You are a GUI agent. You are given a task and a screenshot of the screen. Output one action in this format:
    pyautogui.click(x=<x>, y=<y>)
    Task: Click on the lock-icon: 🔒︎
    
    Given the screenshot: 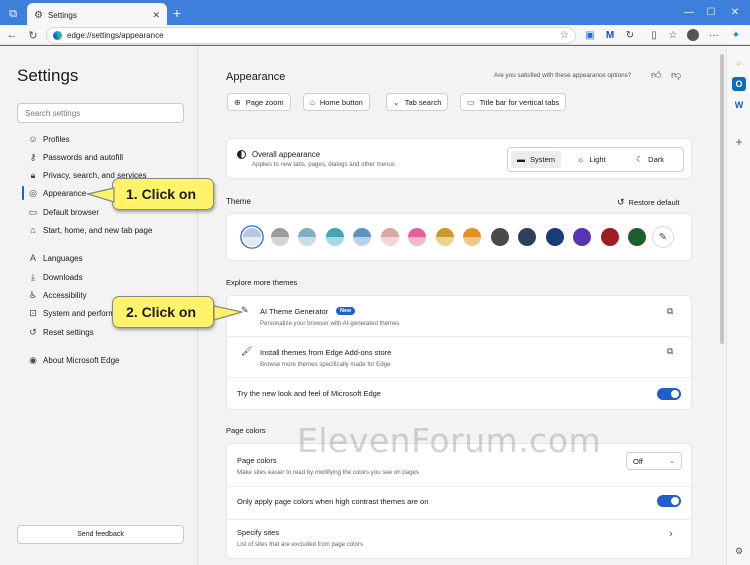 What is the action you would take?
    pyautogui.click(x=33, y=174)
    